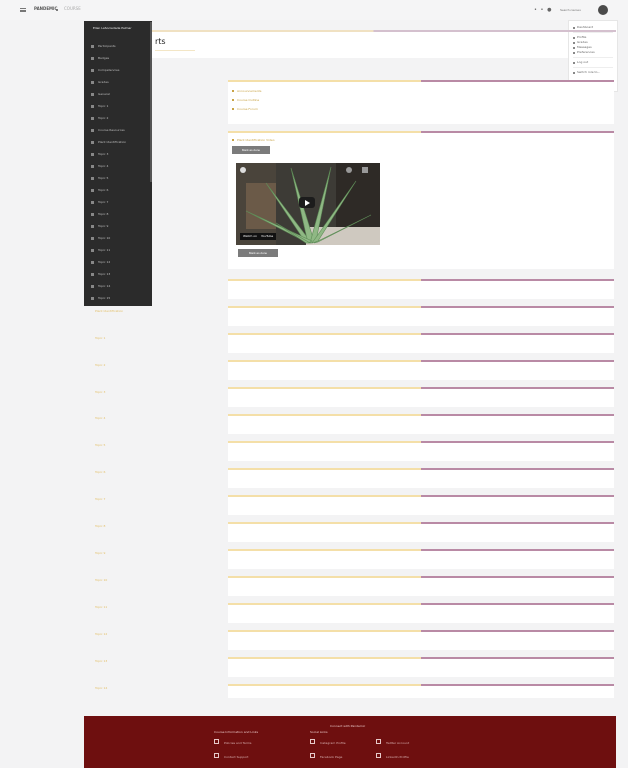 This screenshot has width=628, height=768. I want to click on user-avatar, so click(603, 10).